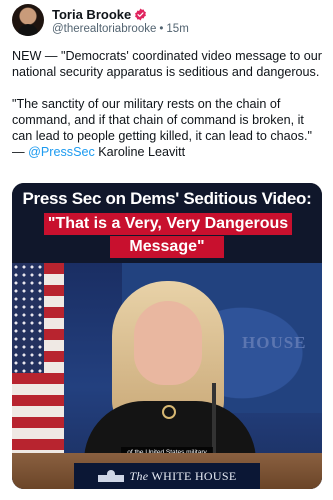 The height and width of the screenshot is (500, 333). Describe the element at coordinates (168, 343) in the screenshot. I see `speaker-face` at that location.